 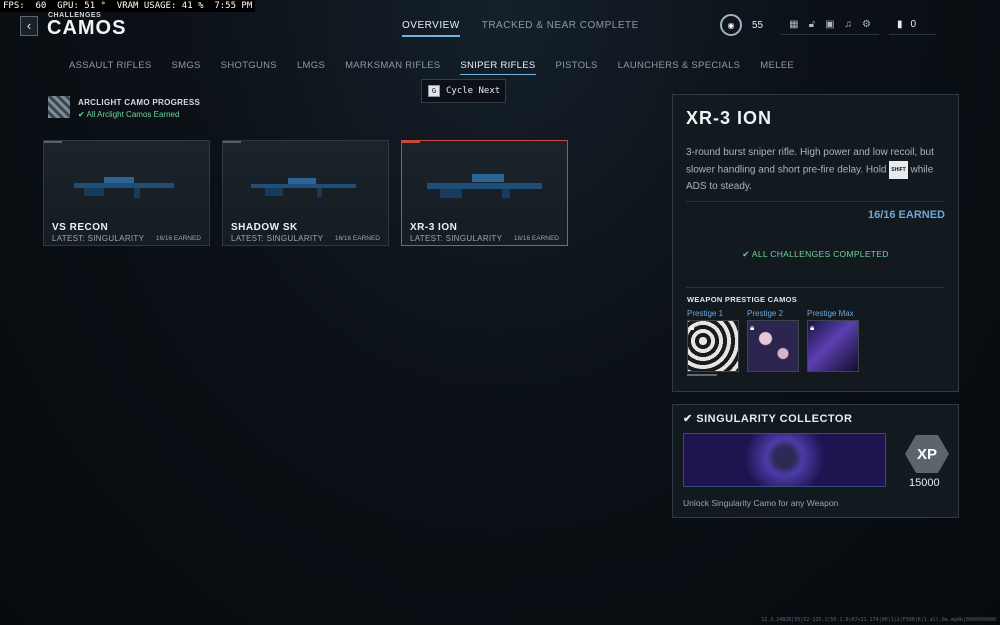 What do you see at coordinates (924, 483) in the screenshot?
I see `xp-amount: 15000` at bounding box center [924, 483].